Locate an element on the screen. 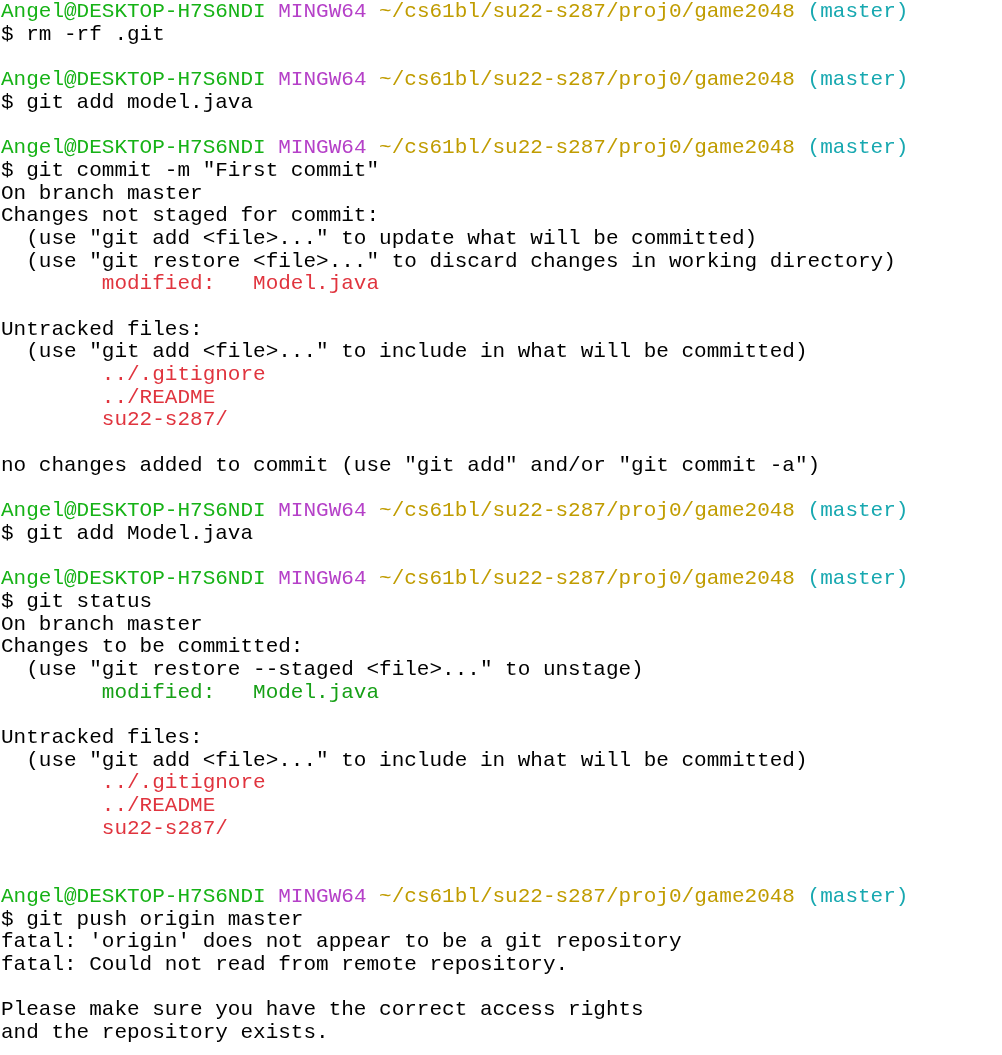 The width and height of the screenshot is (1002, 1055). output-line: fatal: Could not read from remote repository. is located at coordinates (285, 964).